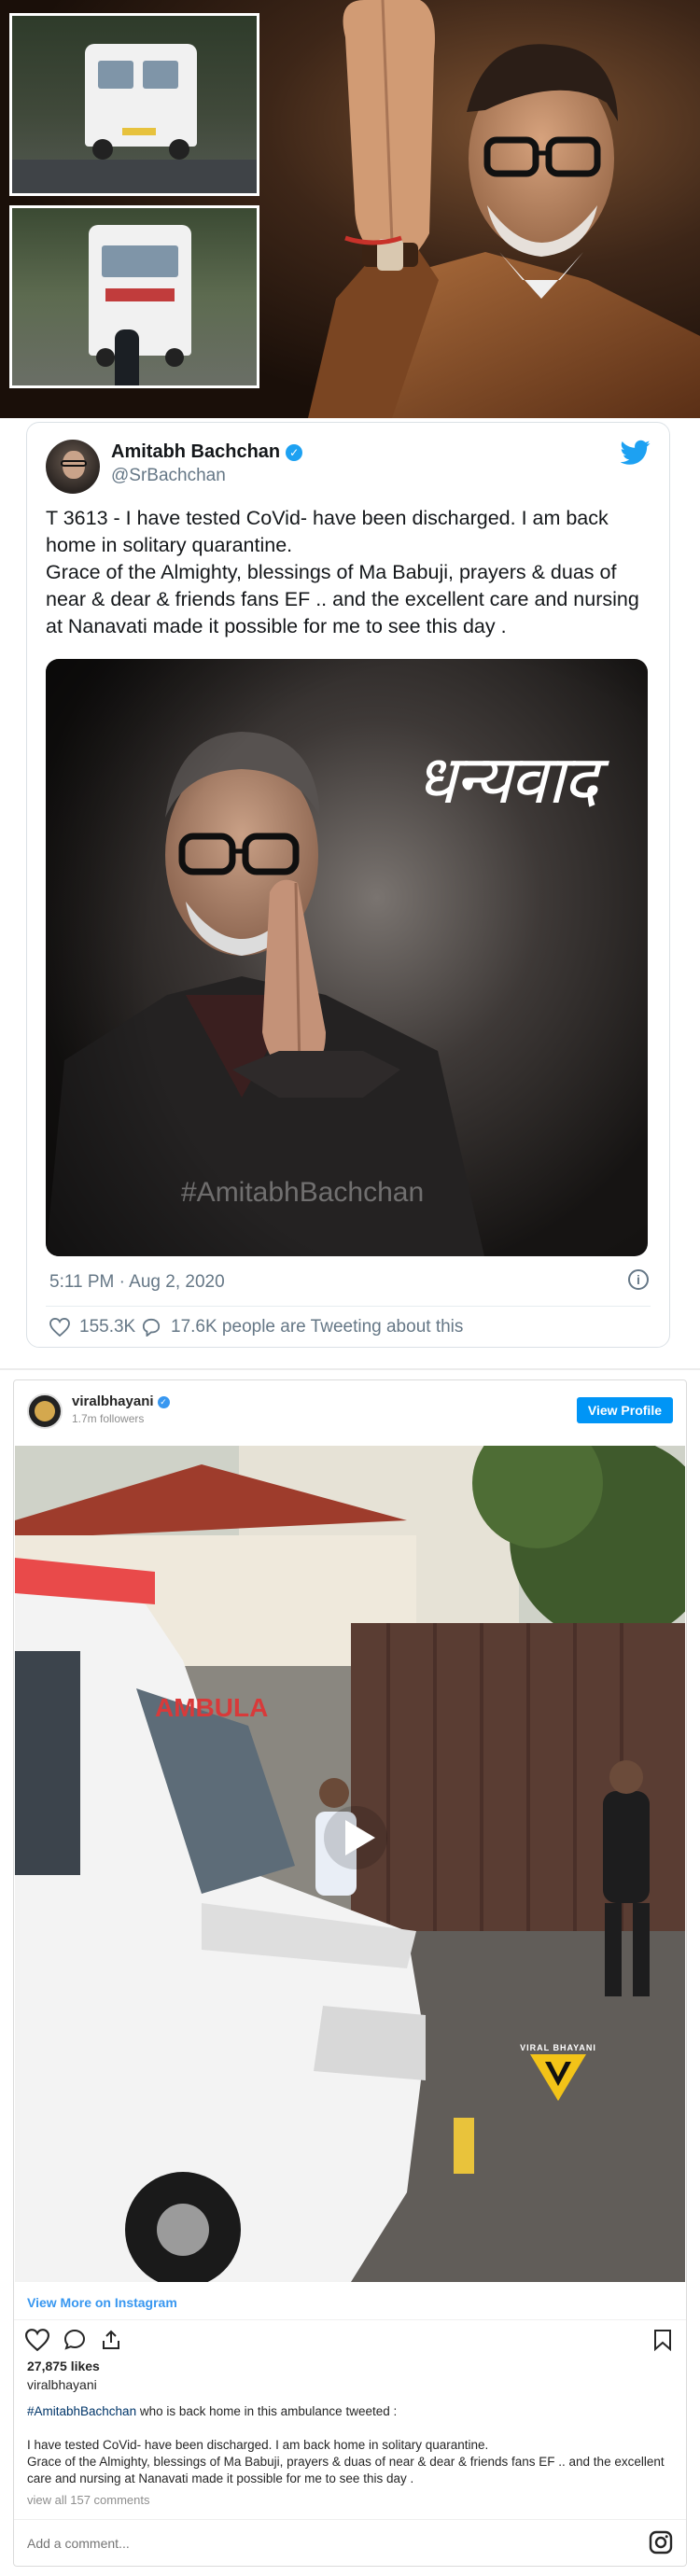 The width and height of the screenshot is (700, 2576). What do you see at coordinates (111, 2340) in the screenshot?
I see `share-icon` at bounding box center [111, 2340].